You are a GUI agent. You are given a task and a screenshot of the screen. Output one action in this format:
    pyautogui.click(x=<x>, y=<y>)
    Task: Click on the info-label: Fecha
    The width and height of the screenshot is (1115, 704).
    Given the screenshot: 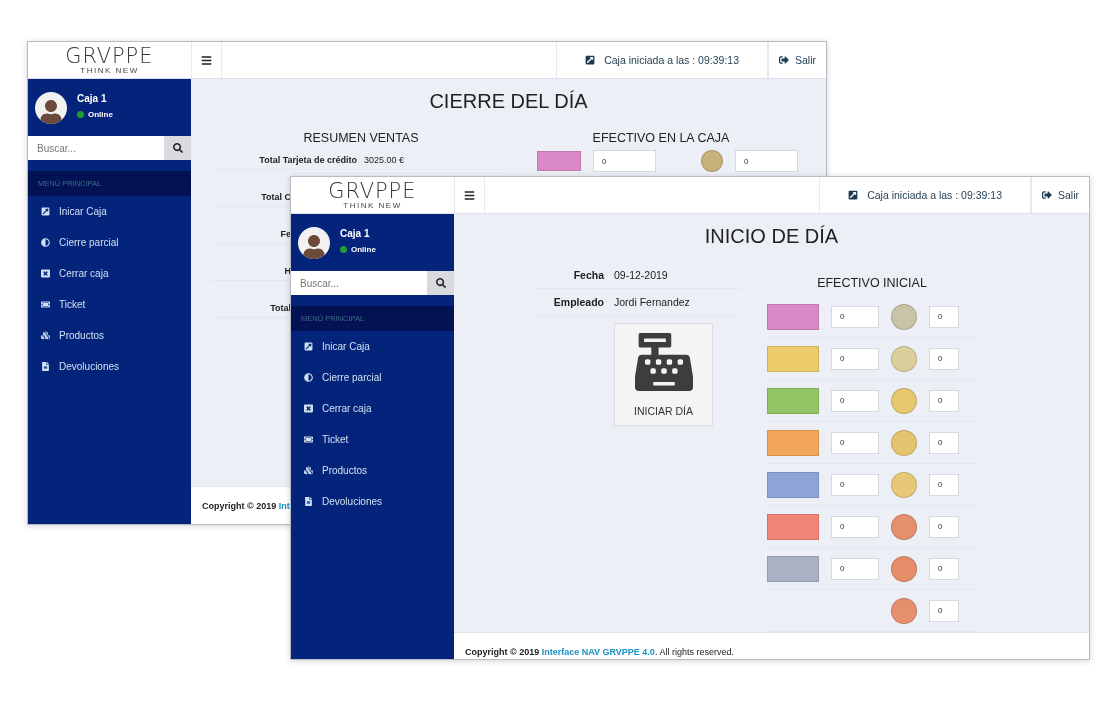 What is the action you would take?
    pyautogui.click(x=588, y=275)
    